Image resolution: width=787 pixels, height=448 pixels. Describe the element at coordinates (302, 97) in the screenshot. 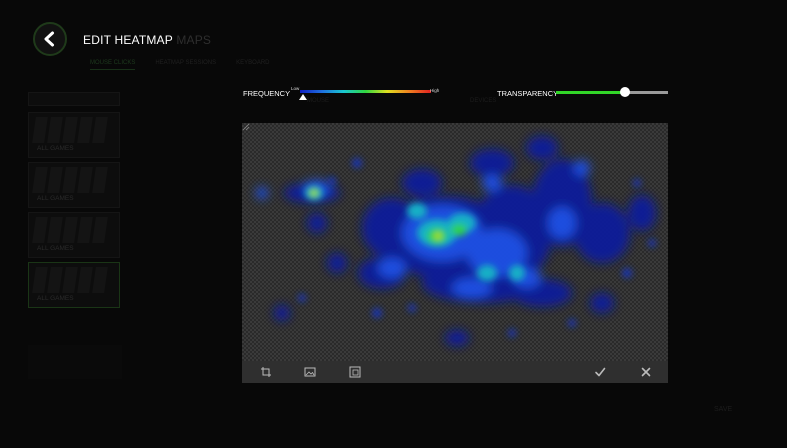

I see `frequency-handle` at that location.